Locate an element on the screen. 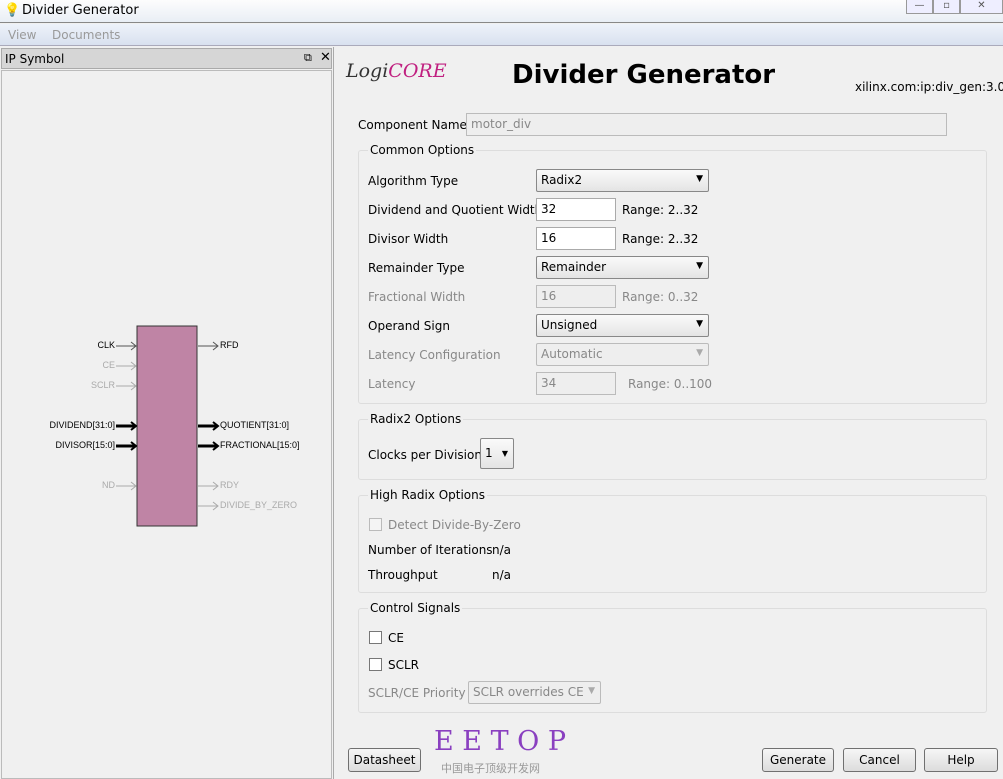  remainder-type-label: Remainder Type is located at coordinates (416, 268).